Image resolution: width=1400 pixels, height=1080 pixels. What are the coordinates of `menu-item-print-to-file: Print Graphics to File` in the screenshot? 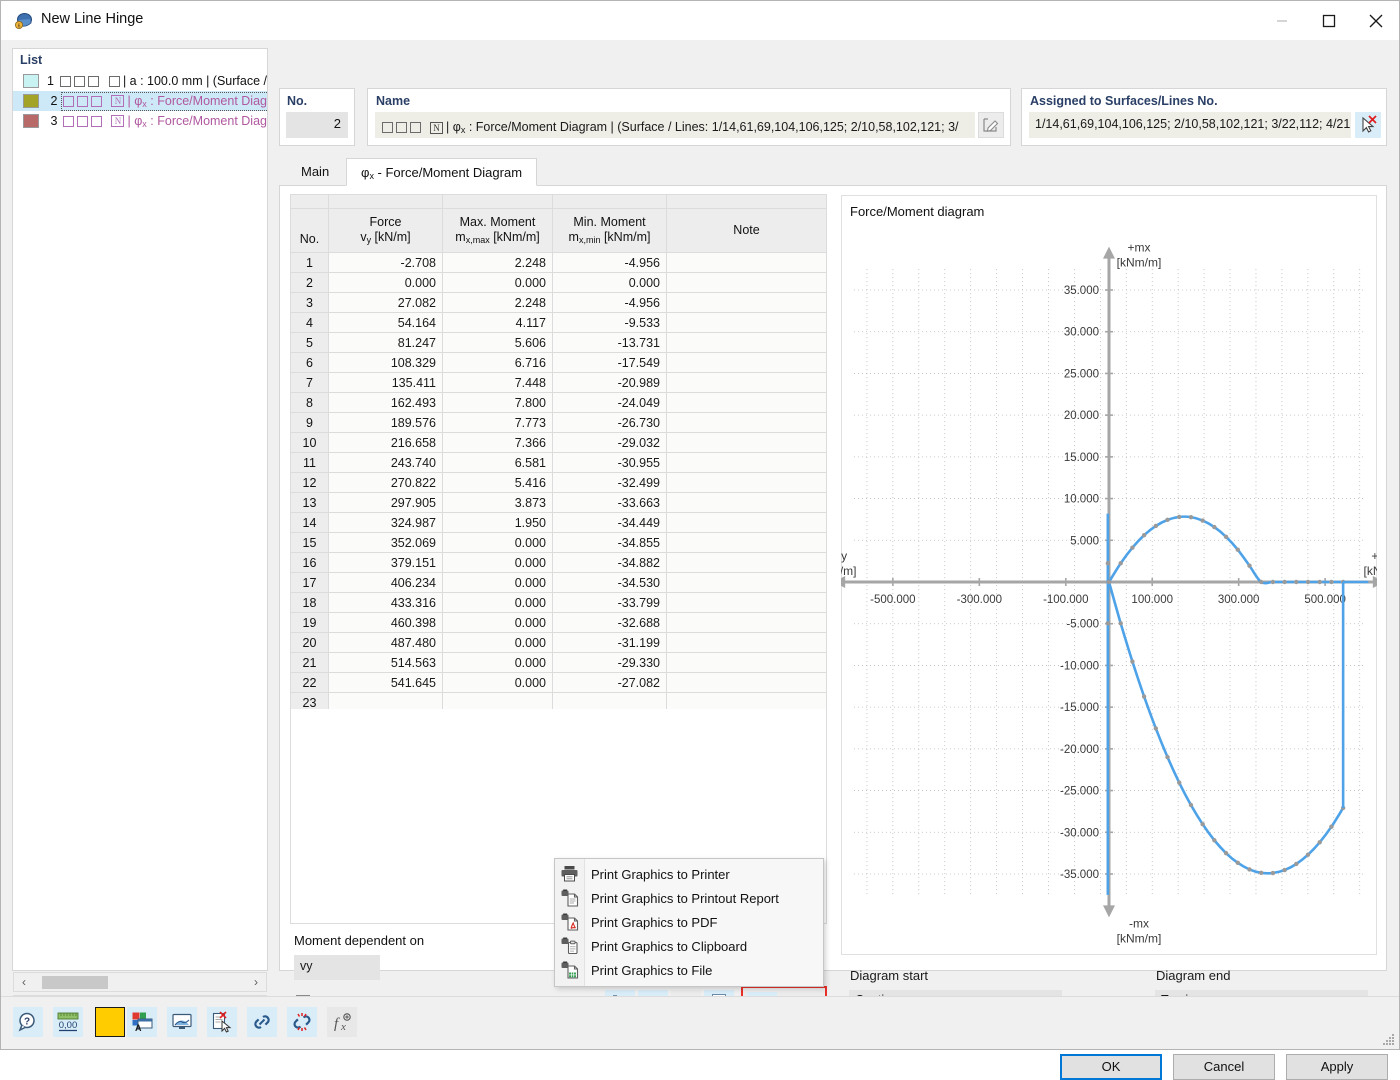 It's located at (689, 970).